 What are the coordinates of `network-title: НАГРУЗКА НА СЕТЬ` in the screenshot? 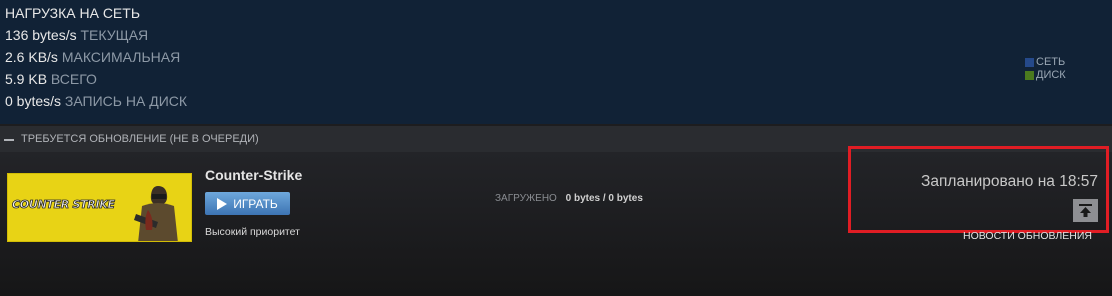 It's located at (73, 13).